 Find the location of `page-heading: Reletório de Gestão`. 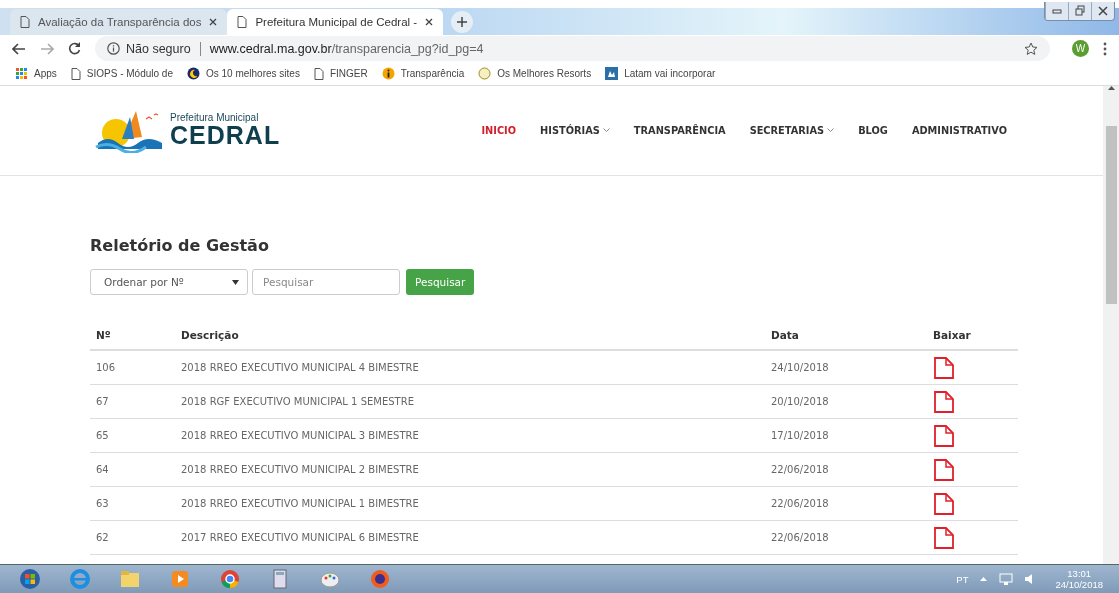

page-heading: Reletório de Gestão is located at coordinates (180, 245).